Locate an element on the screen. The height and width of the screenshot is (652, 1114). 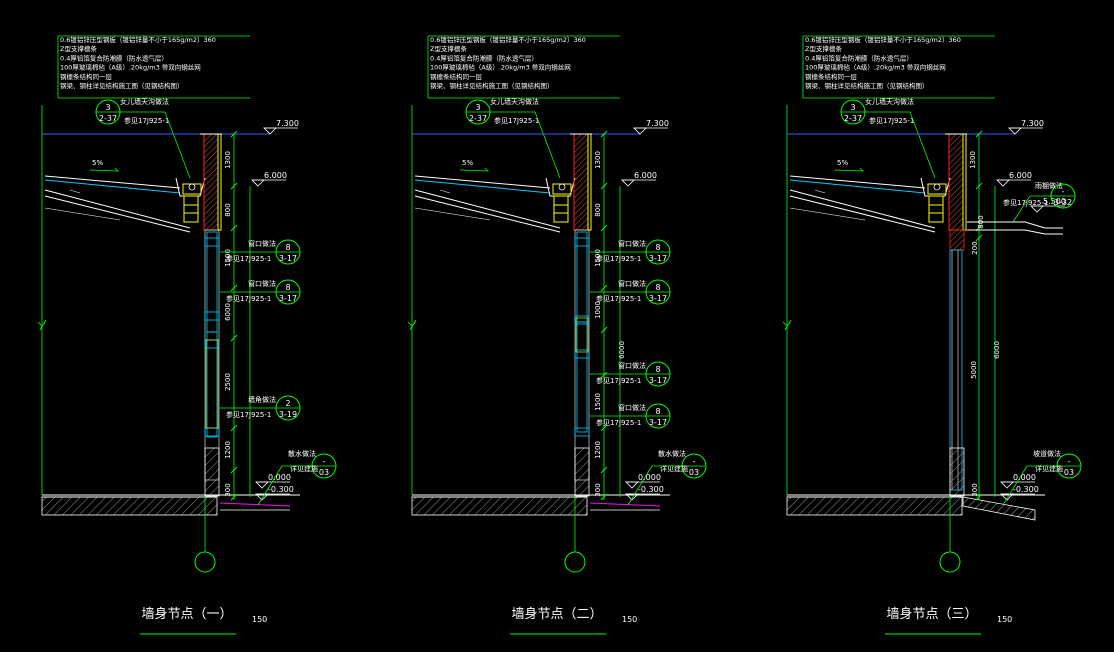
gutter-detail is located at coordinates (937, 187).